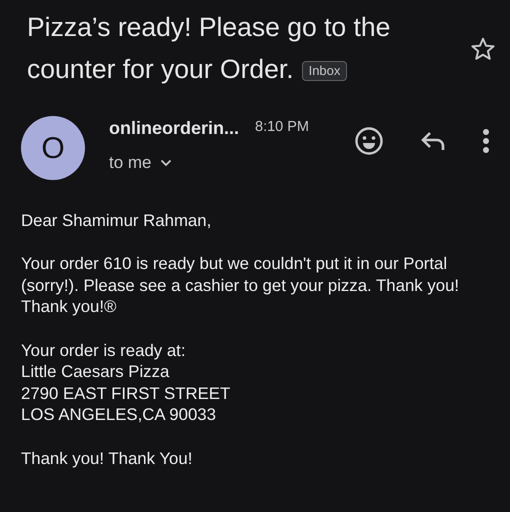 The height and width of the screenshot is (512, 510). I want to click on emoji-button, so click(369, 141).